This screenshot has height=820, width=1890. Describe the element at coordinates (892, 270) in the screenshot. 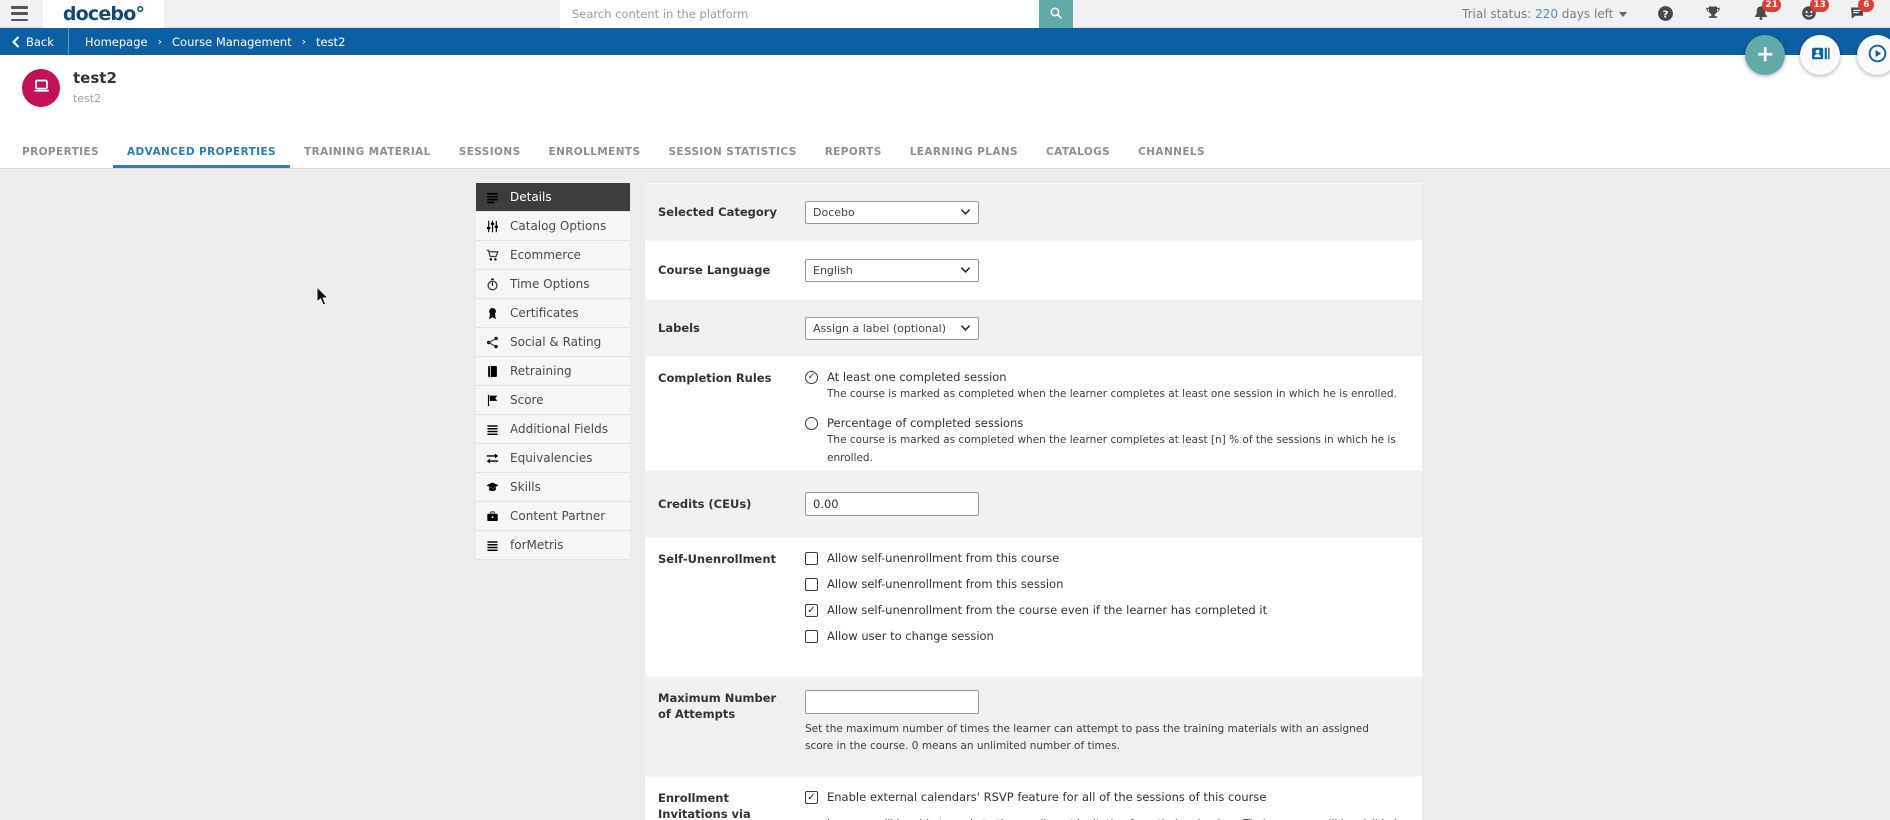

I see `select-course-language: English` at that location.